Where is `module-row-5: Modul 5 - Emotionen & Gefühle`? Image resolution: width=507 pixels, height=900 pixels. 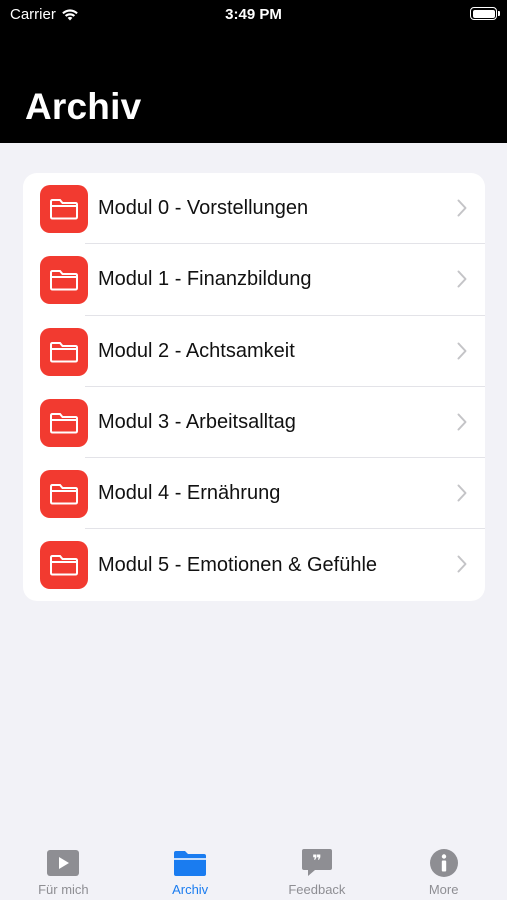 module-row-5: Modul 5 - Emotionen & Gefühle is located at coordinates (254, 564).